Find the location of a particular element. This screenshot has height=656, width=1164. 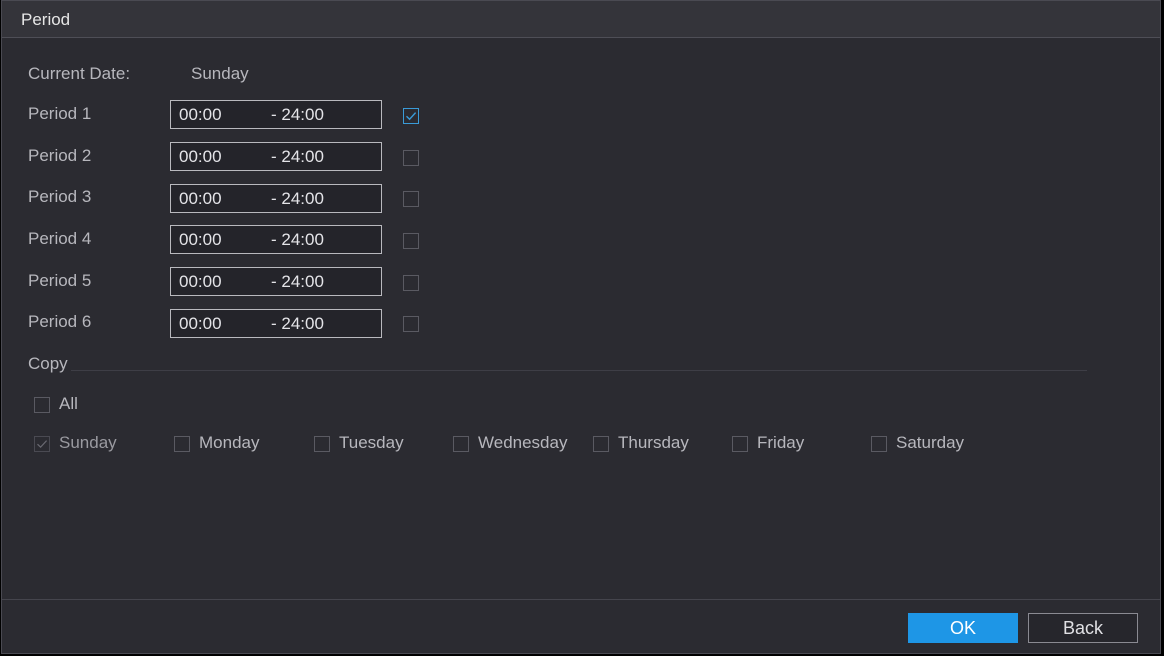

period-6-checkbox is located at coordinates (411, 324).